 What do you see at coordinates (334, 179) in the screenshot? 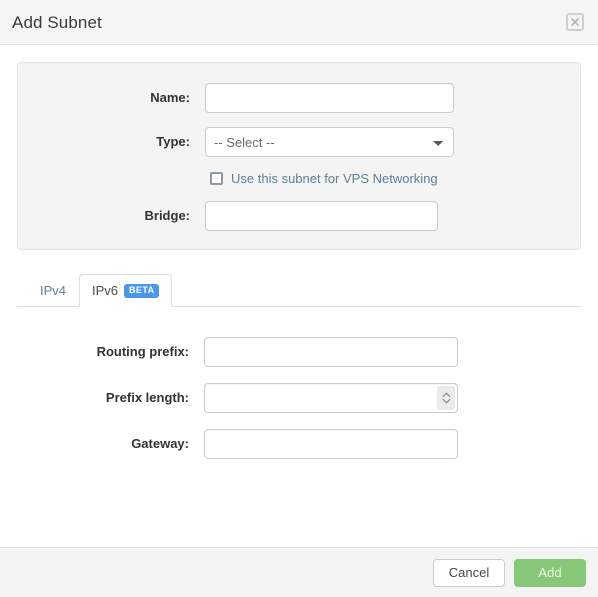
I see `vps-networking-label: Use this subnet for VPS Networking` at bounding box center [334, 179].